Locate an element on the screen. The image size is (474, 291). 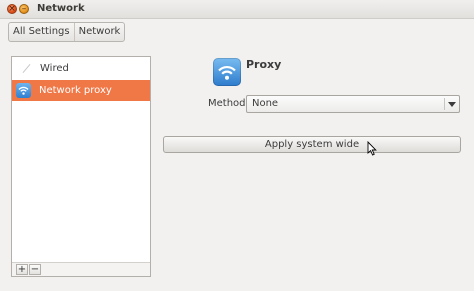
minimize-icon: – is located at coordinates (24, 9).